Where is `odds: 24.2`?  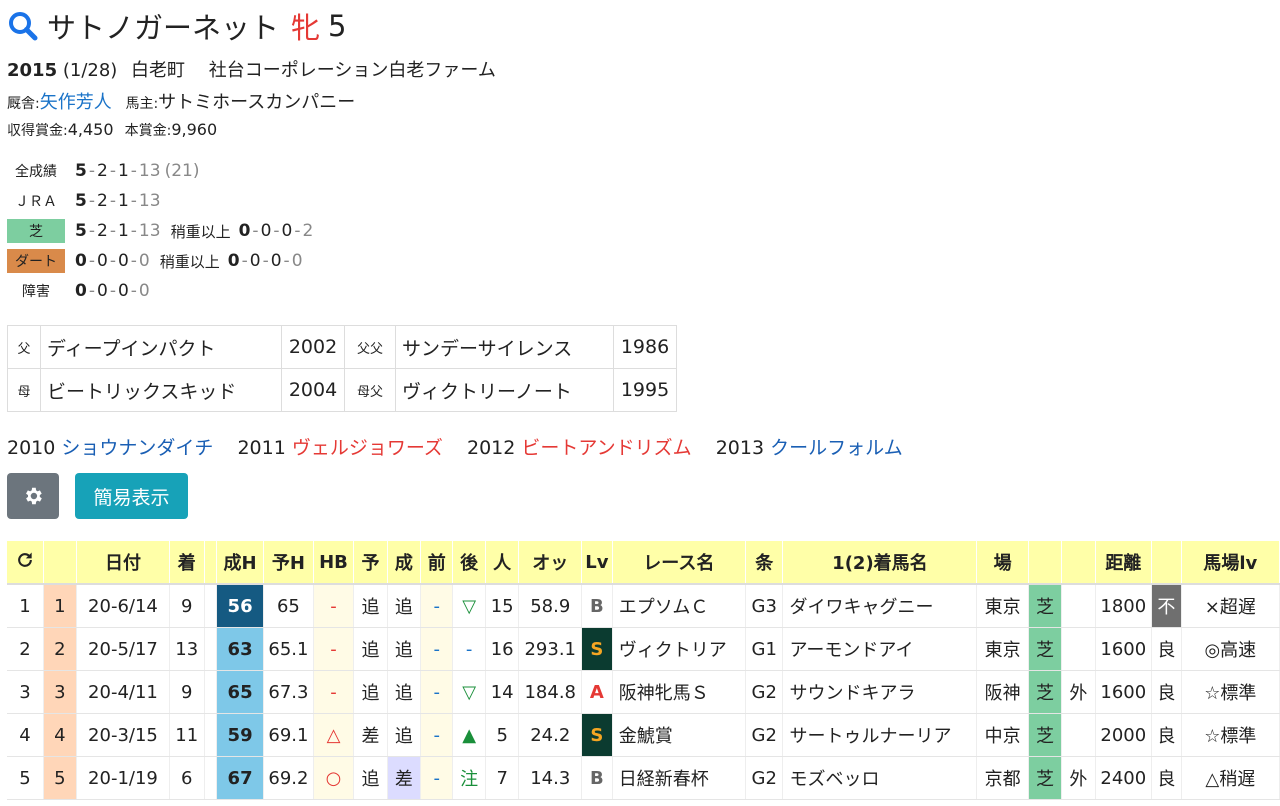 odds: 24.2 is located at coordinates (550, 735).